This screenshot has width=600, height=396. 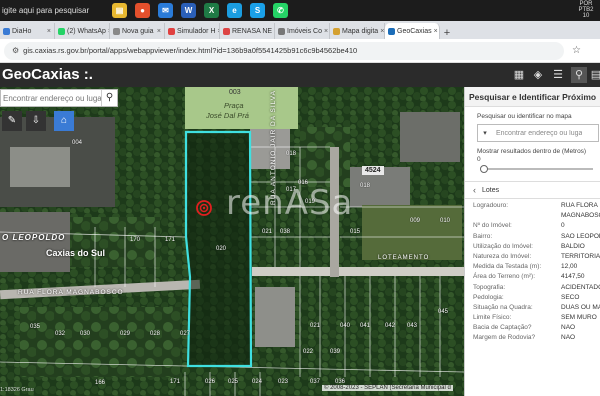 What do you see at coordinates (569, 267) in the screenshot?
I see `attribute-value: 12,00` at bounding box center [569, 267].